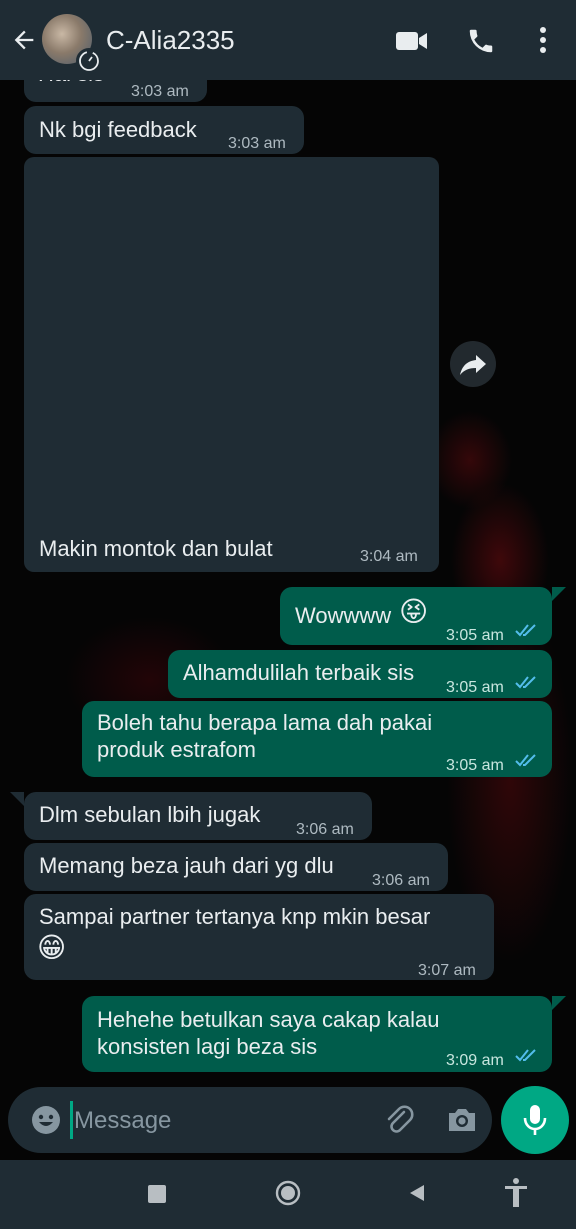  What do you see at coordinates (343, 615) in the screenshot?
I see `message-text: Wowwww` at bounding box center [343, 615].